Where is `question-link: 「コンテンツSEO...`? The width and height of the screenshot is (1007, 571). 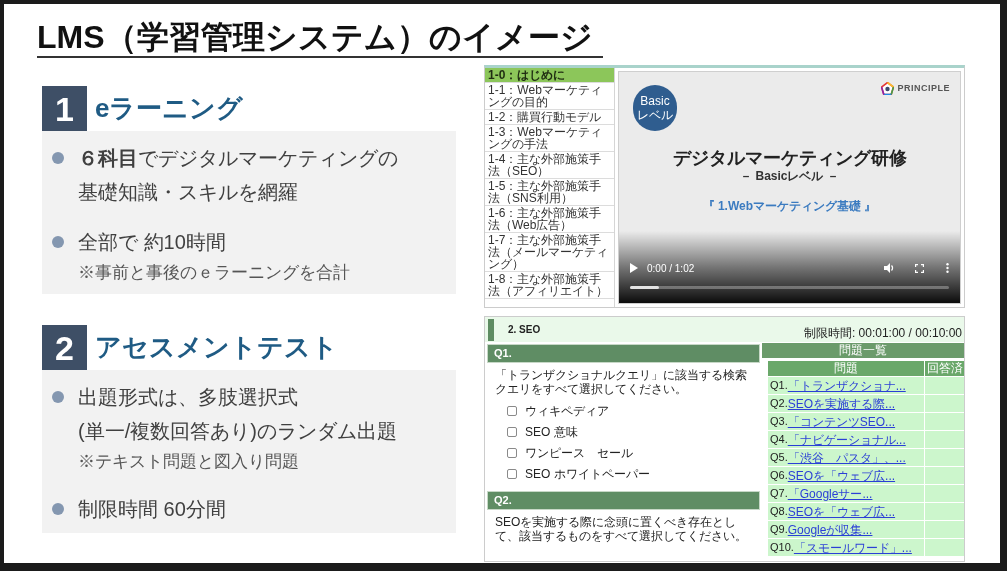
question-link: 「コンテンツSEO... is located at coordinates (841, 421).